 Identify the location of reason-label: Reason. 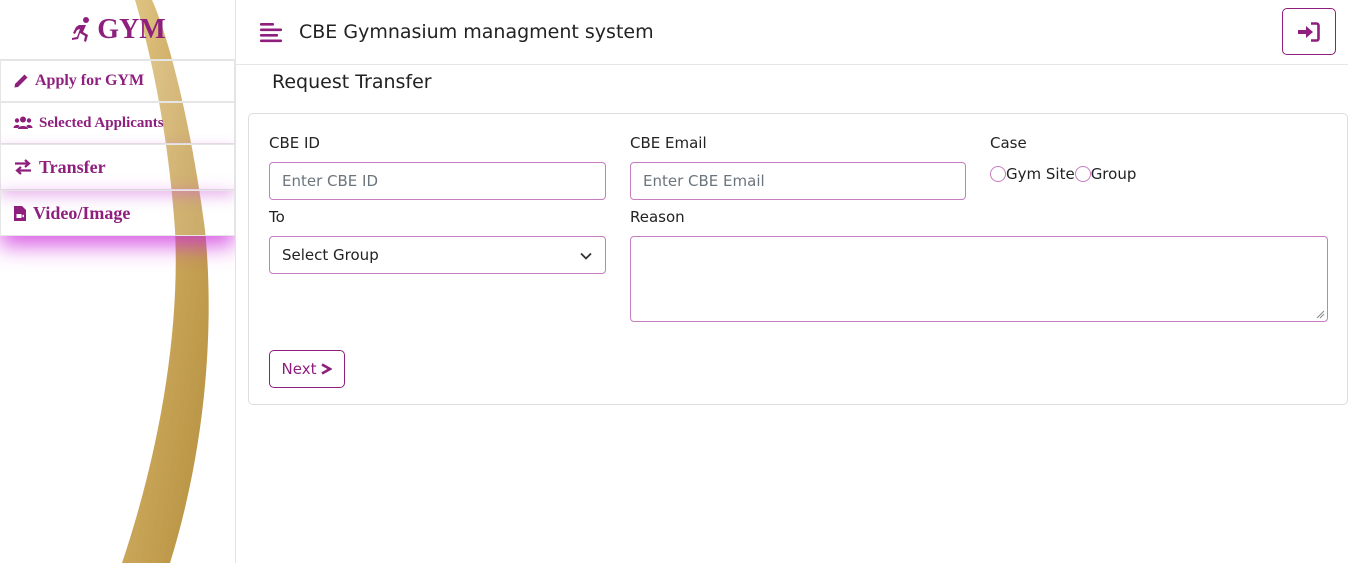
(657, 217).